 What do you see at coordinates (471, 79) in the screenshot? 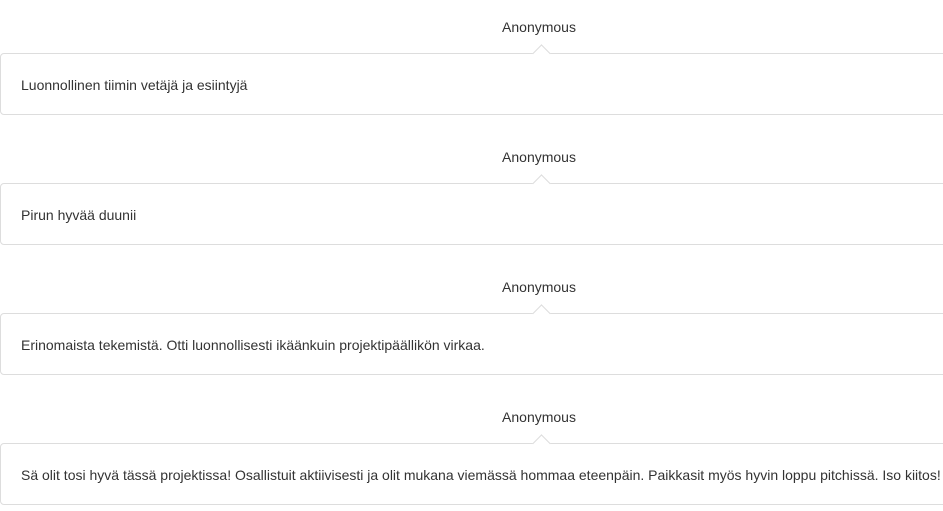
I see `feedback-bubble: Luonnollinen tiimin vetäjä ja esiintyjä` at bounding box center [471, 79].